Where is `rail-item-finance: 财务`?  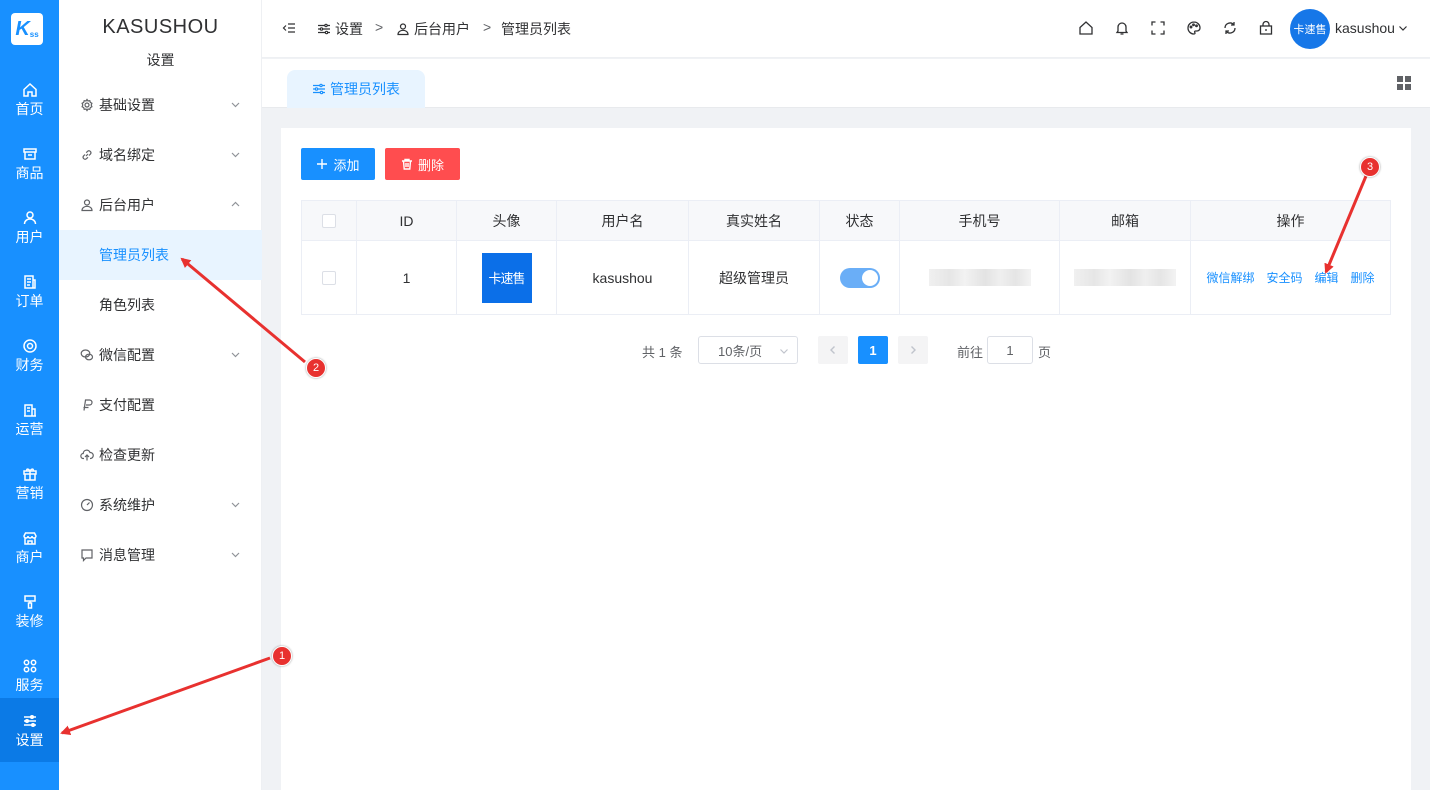
rail-item-finance: 财务 is located at coordinates (29, 355).